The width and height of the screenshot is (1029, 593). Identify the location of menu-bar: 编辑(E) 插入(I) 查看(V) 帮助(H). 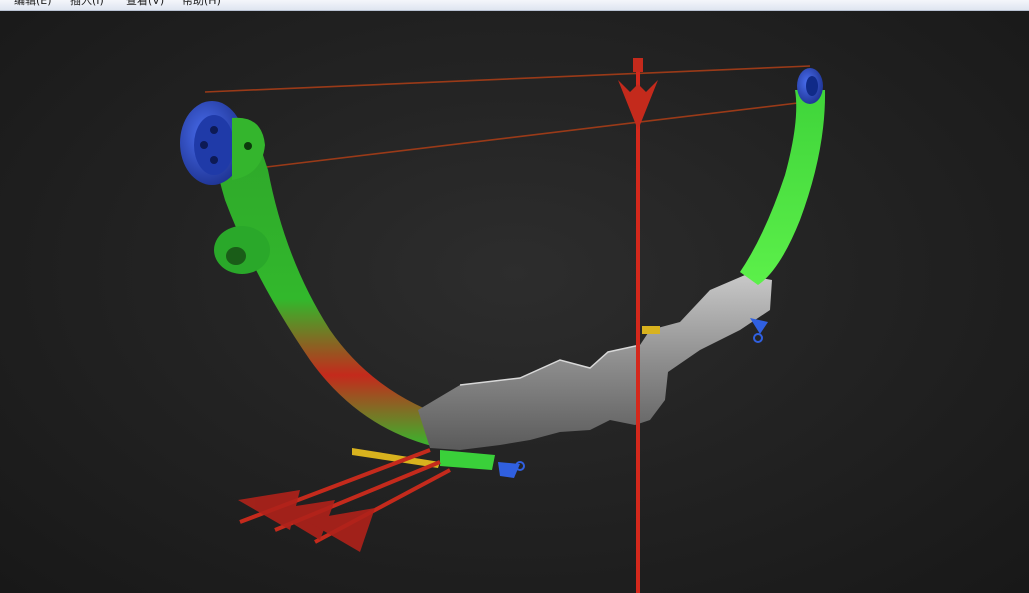
(514, 5).